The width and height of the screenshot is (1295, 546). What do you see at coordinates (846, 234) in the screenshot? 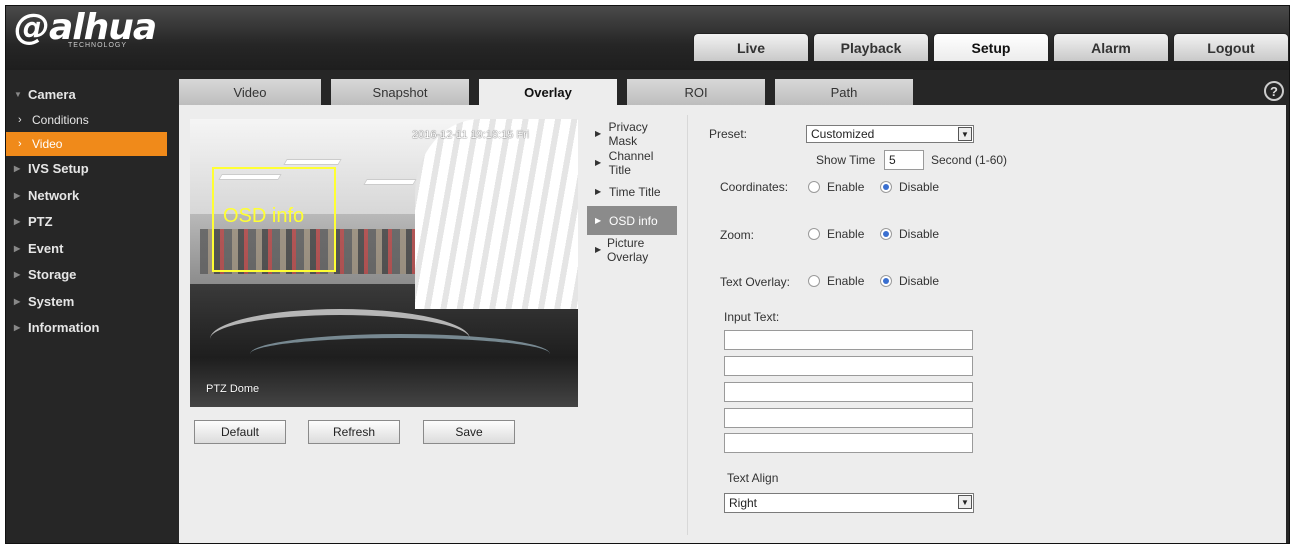
I see `zoom-enable-label: Enable` at bounding box center [846, 234].